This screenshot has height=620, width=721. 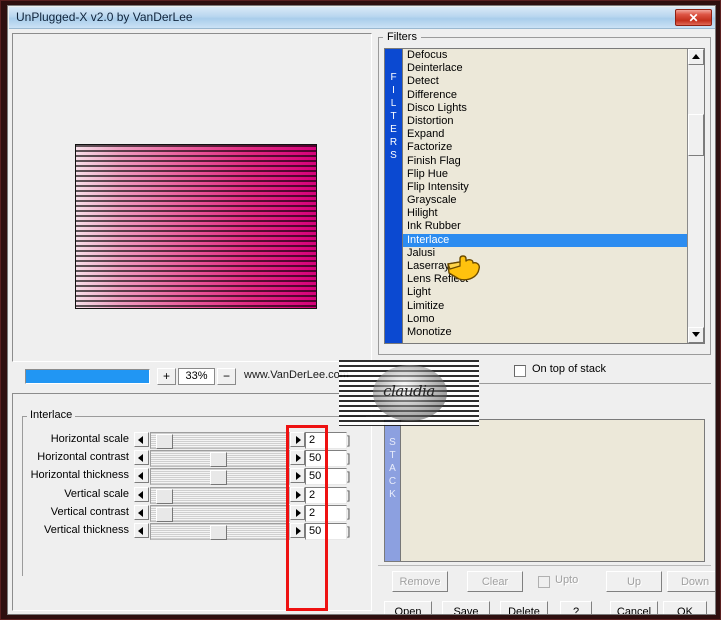 What do you see at coordinates (546, 266) in the screenshot?
I see `filter-list-item: Laserrays` at bounding box center [546, 266].